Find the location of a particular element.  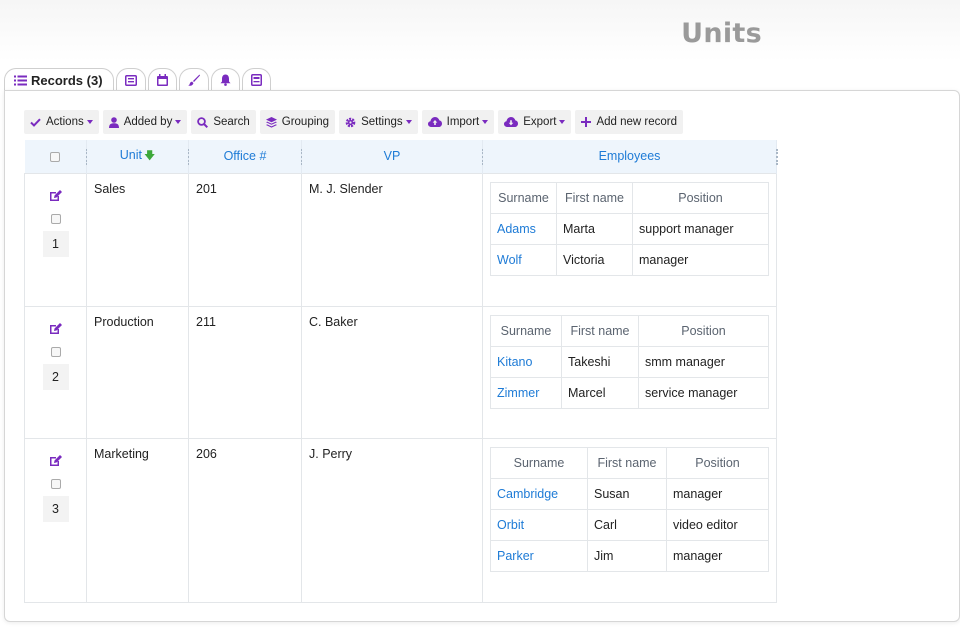

bell-icon is located at coordinates (225, 80).